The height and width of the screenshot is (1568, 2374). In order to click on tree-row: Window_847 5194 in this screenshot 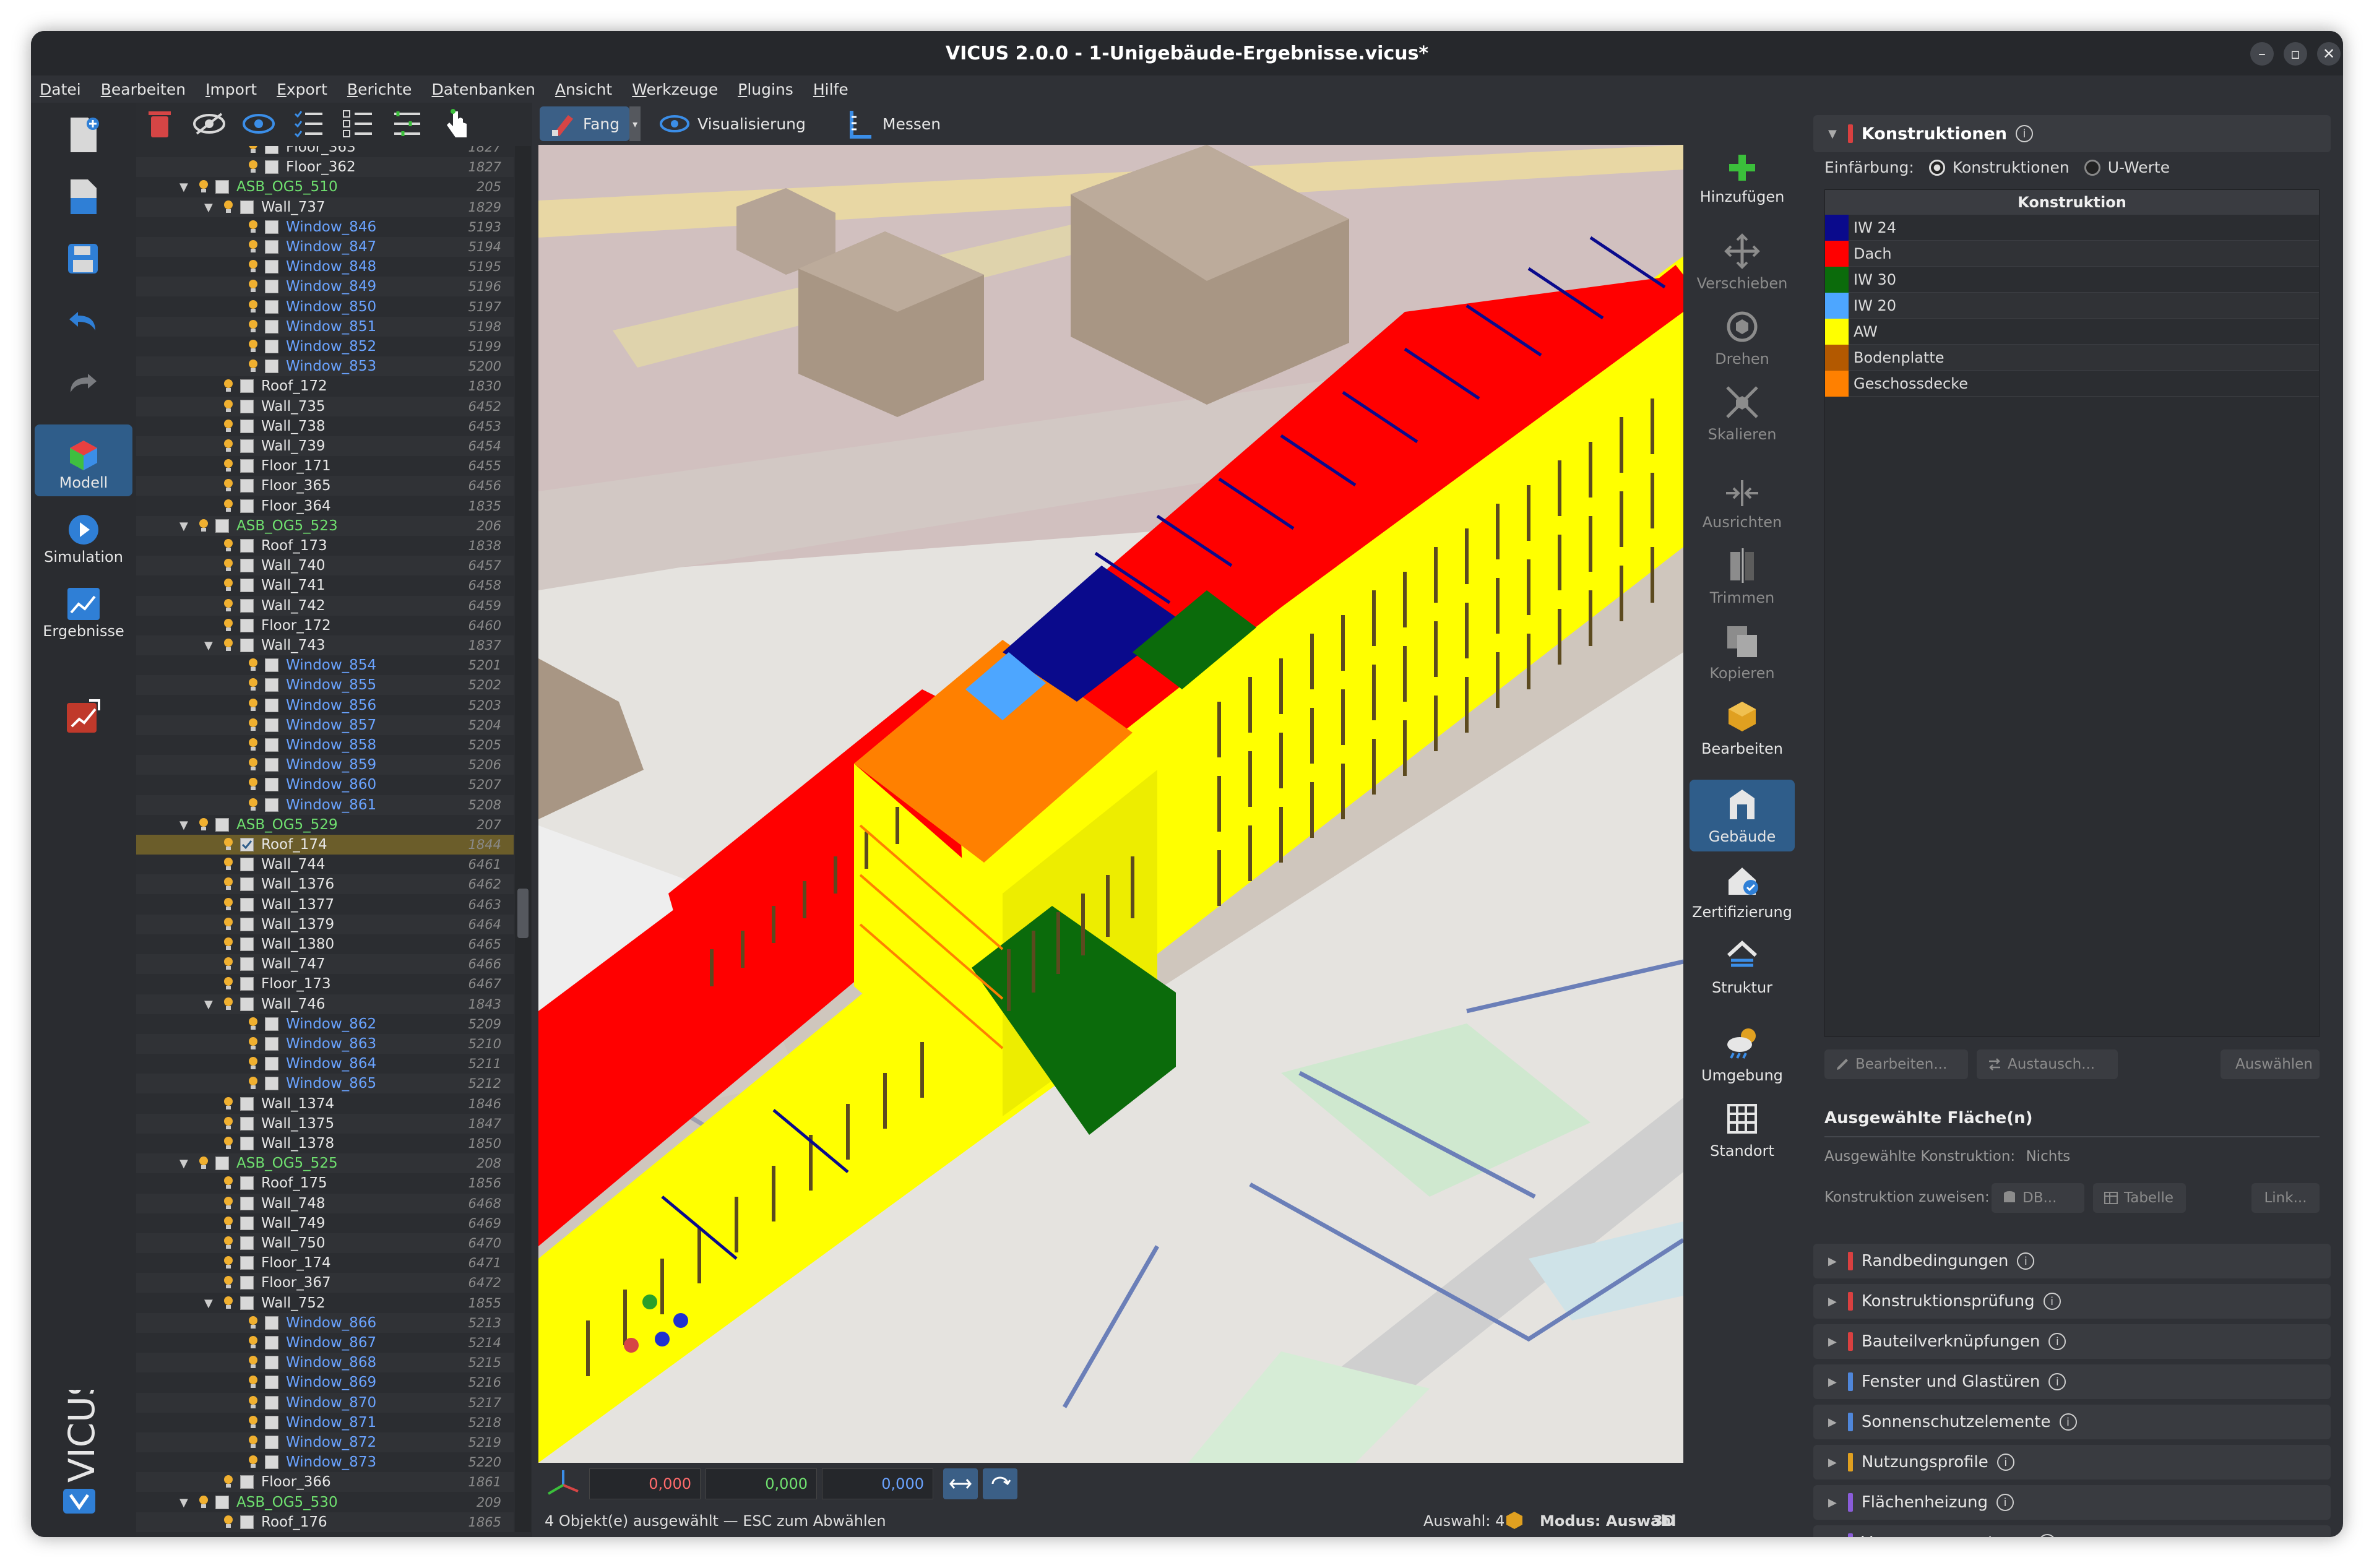, I will do `click(325, 247)`.